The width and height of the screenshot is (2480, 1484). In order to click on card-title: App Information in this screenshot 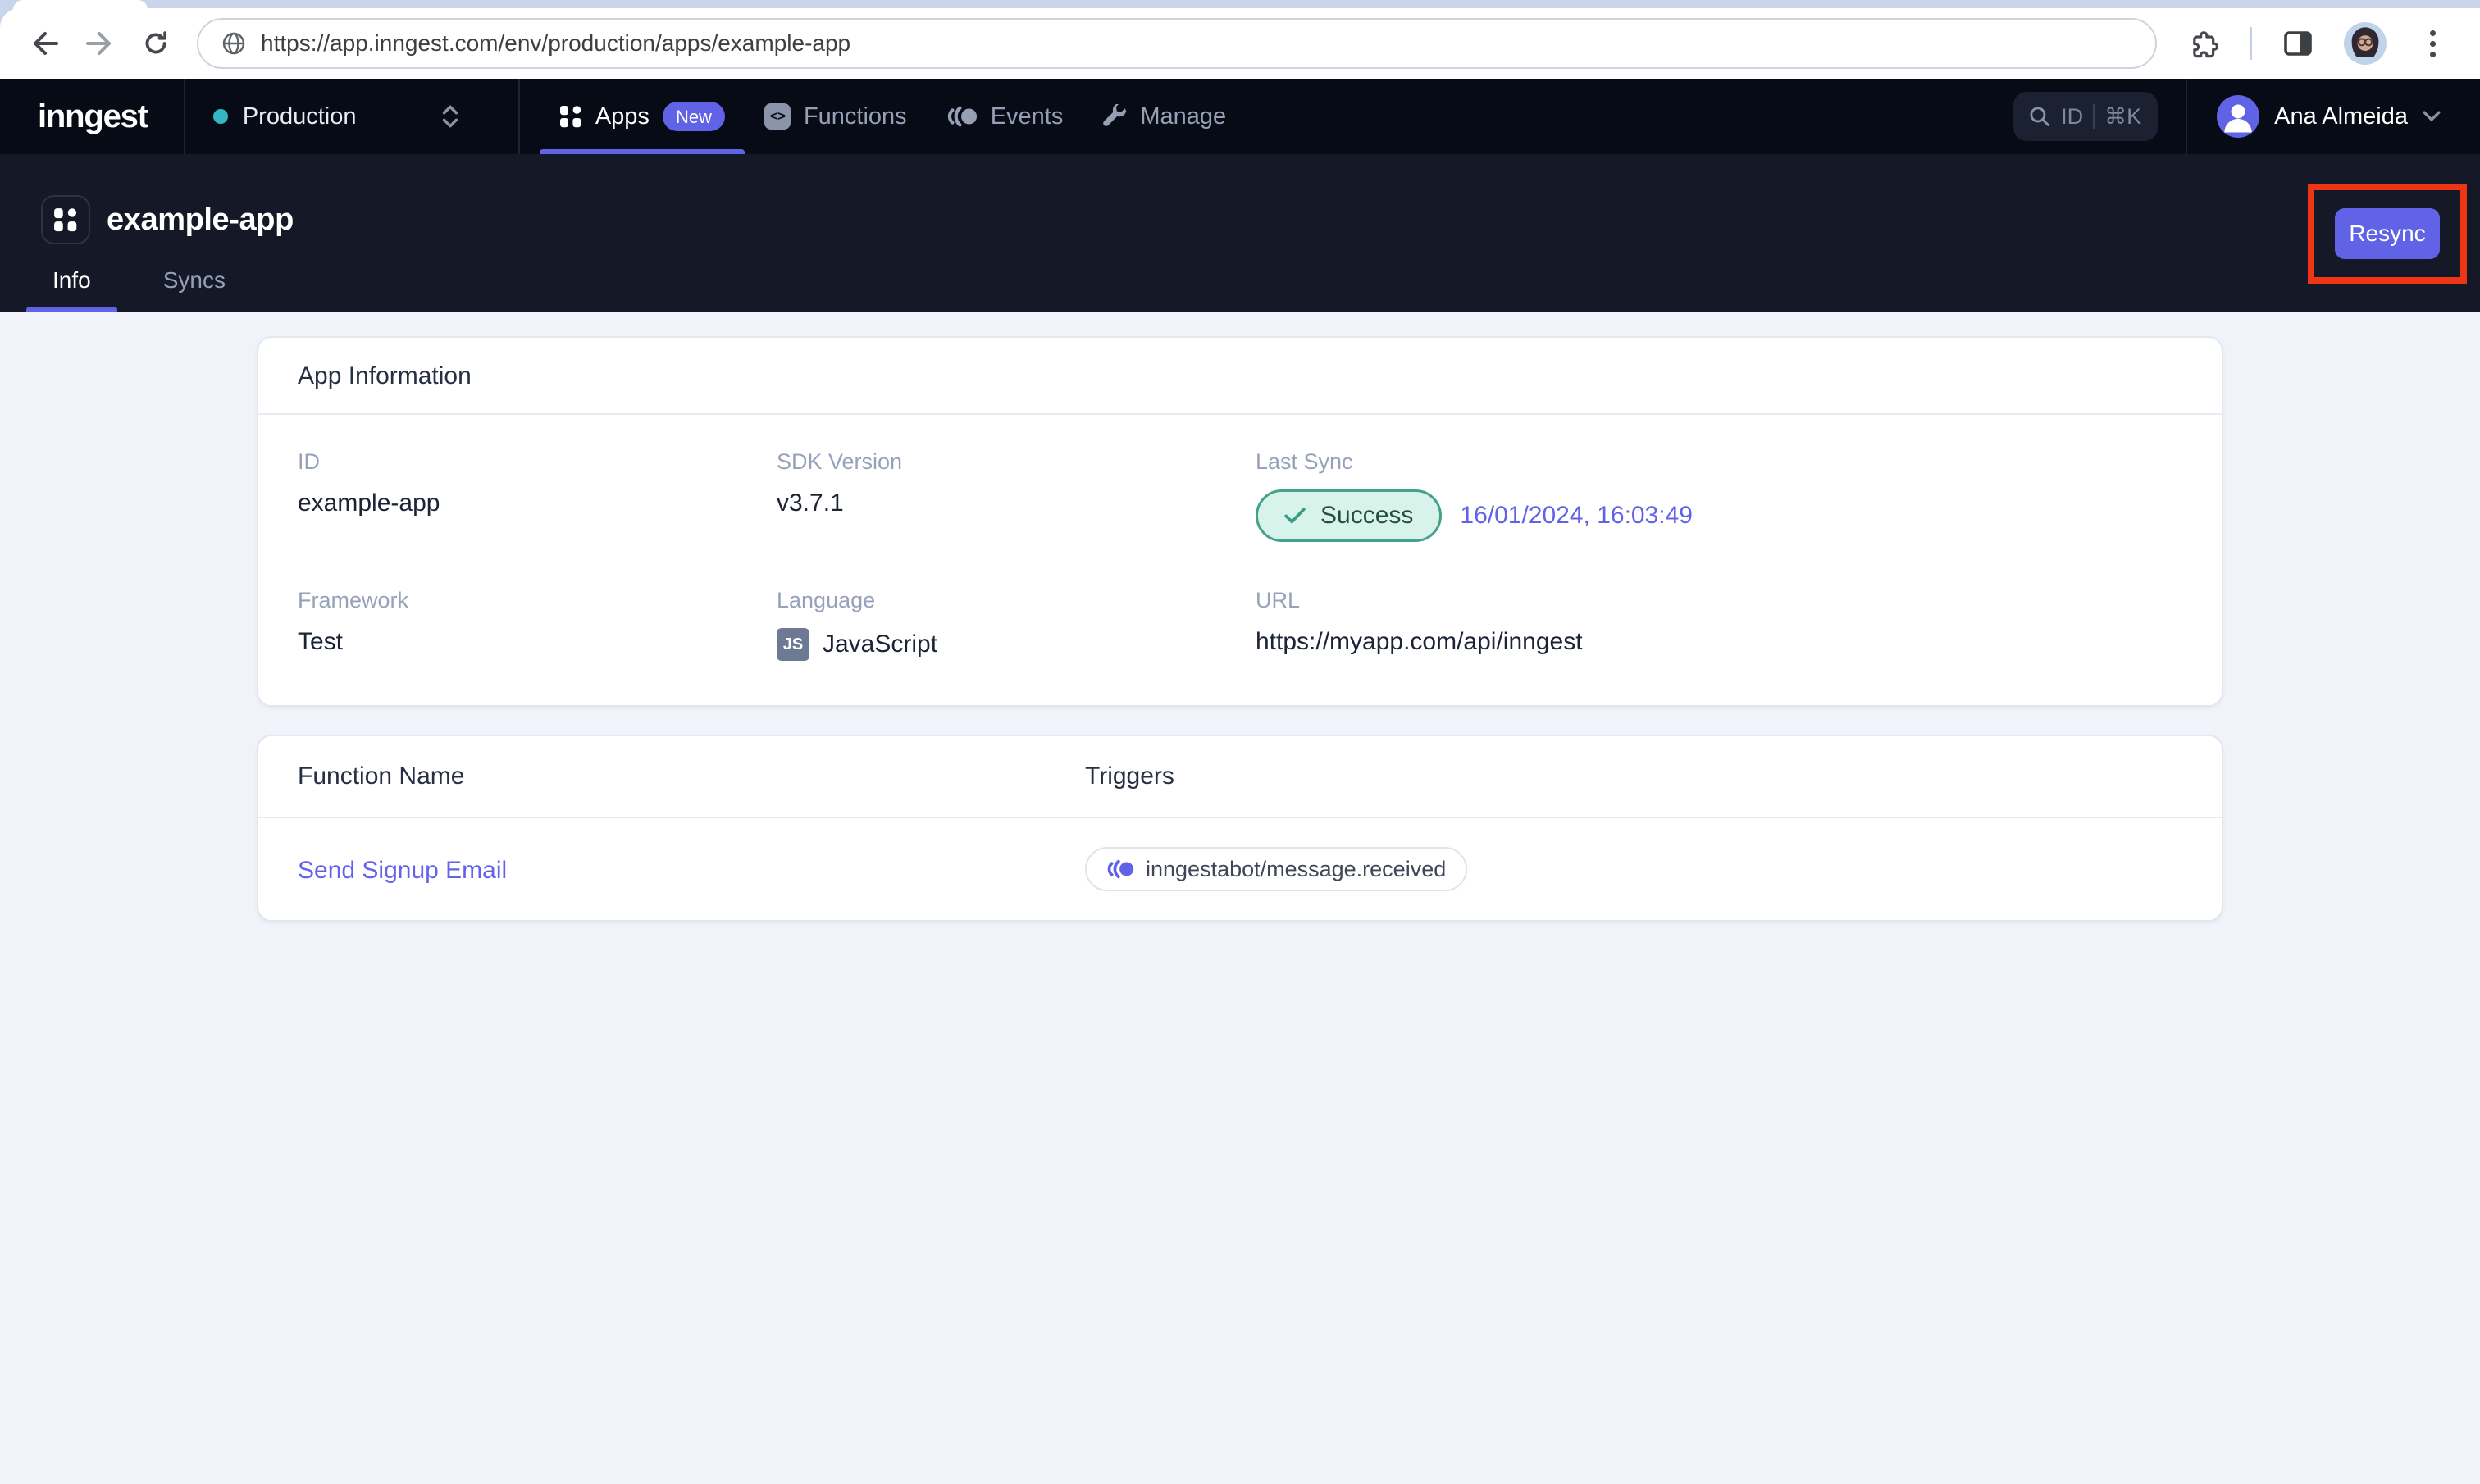, I will do `click(1240, 376)`.